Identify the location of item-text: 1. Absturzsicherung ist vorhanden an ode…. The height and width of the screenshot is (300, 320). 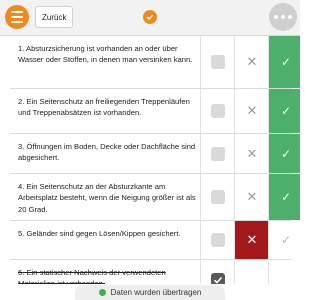
(105, 54).